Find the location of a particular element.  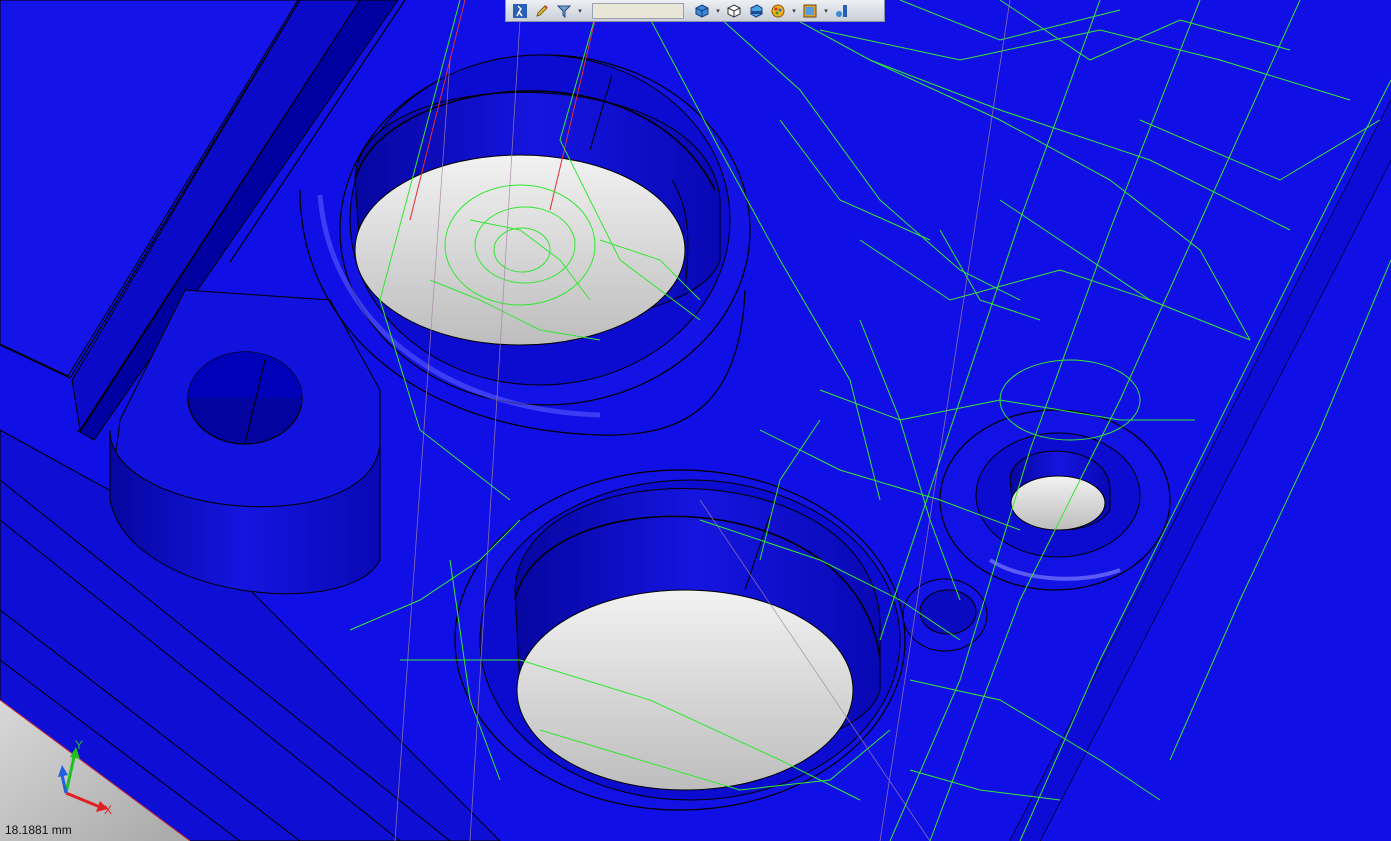

toolbar-input-field is located at coordinates (638, 10).